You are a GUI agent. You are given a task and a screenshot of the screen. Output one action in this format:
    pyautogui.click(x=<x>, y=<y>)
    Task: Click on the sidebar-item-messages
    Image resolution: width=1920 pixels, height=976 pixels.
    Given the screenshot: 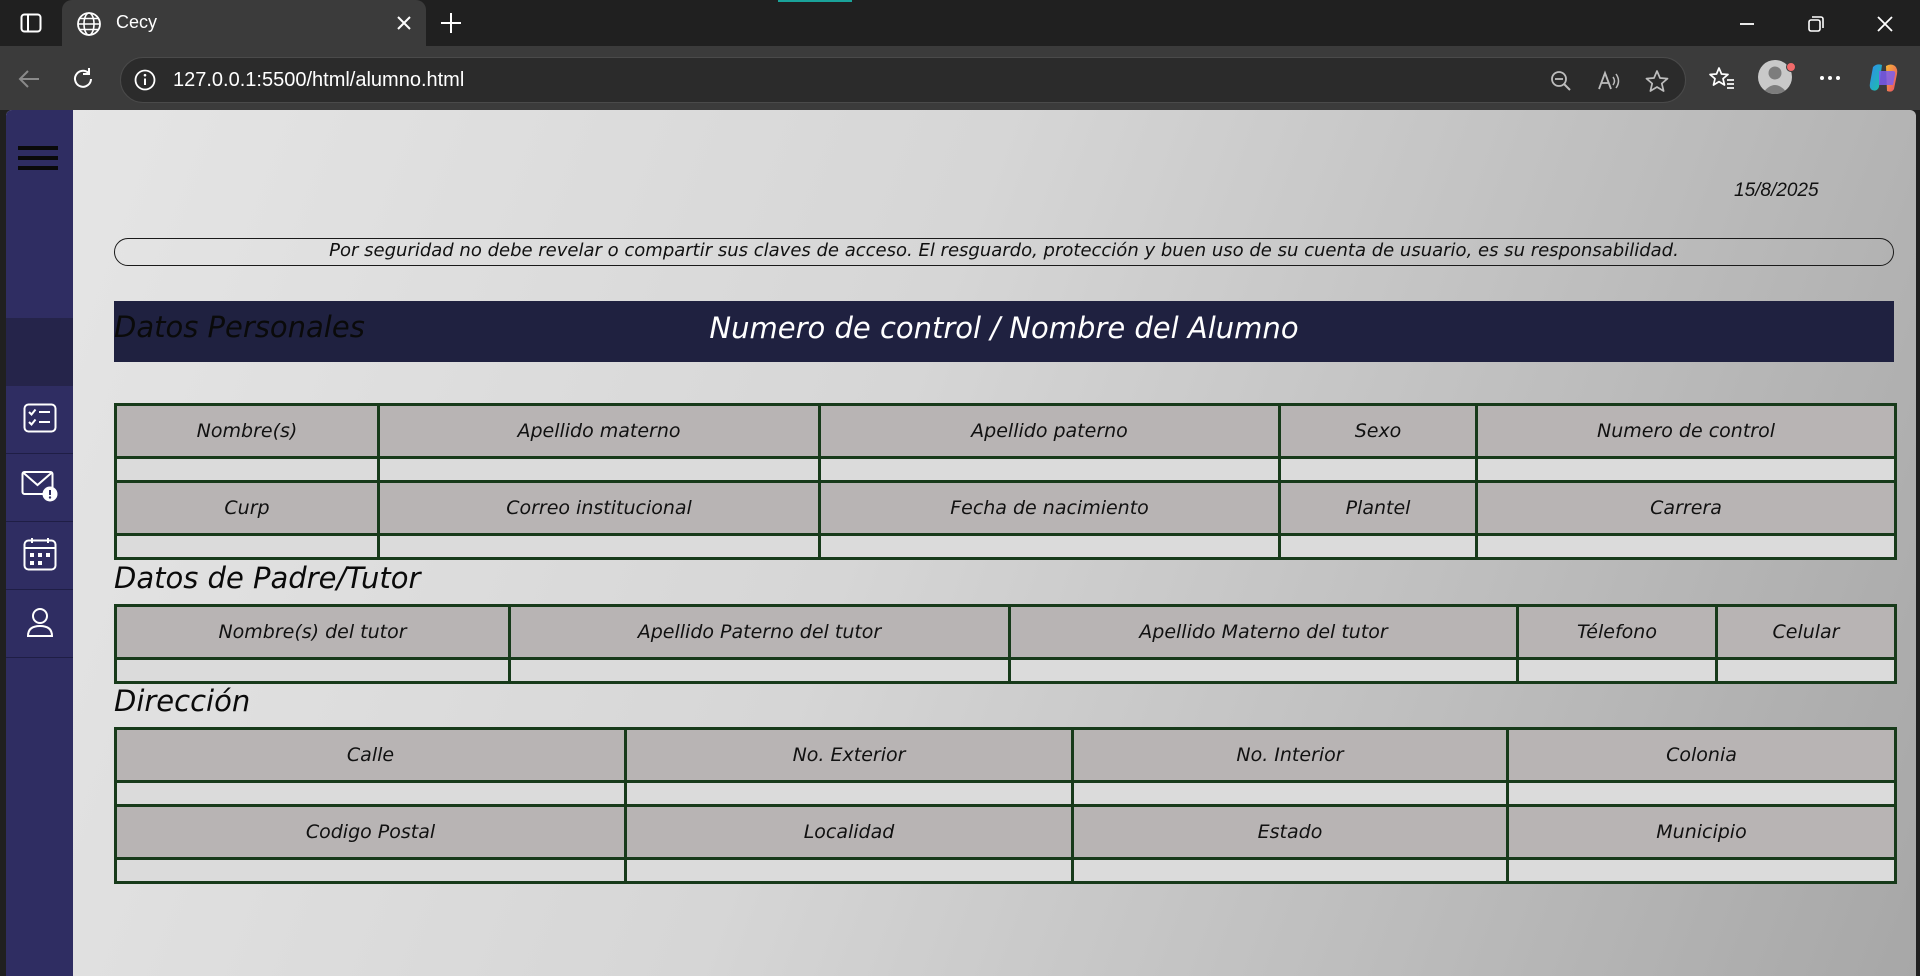 What is the action you would take?
    pyautogui.click(x=39, y=488)
    